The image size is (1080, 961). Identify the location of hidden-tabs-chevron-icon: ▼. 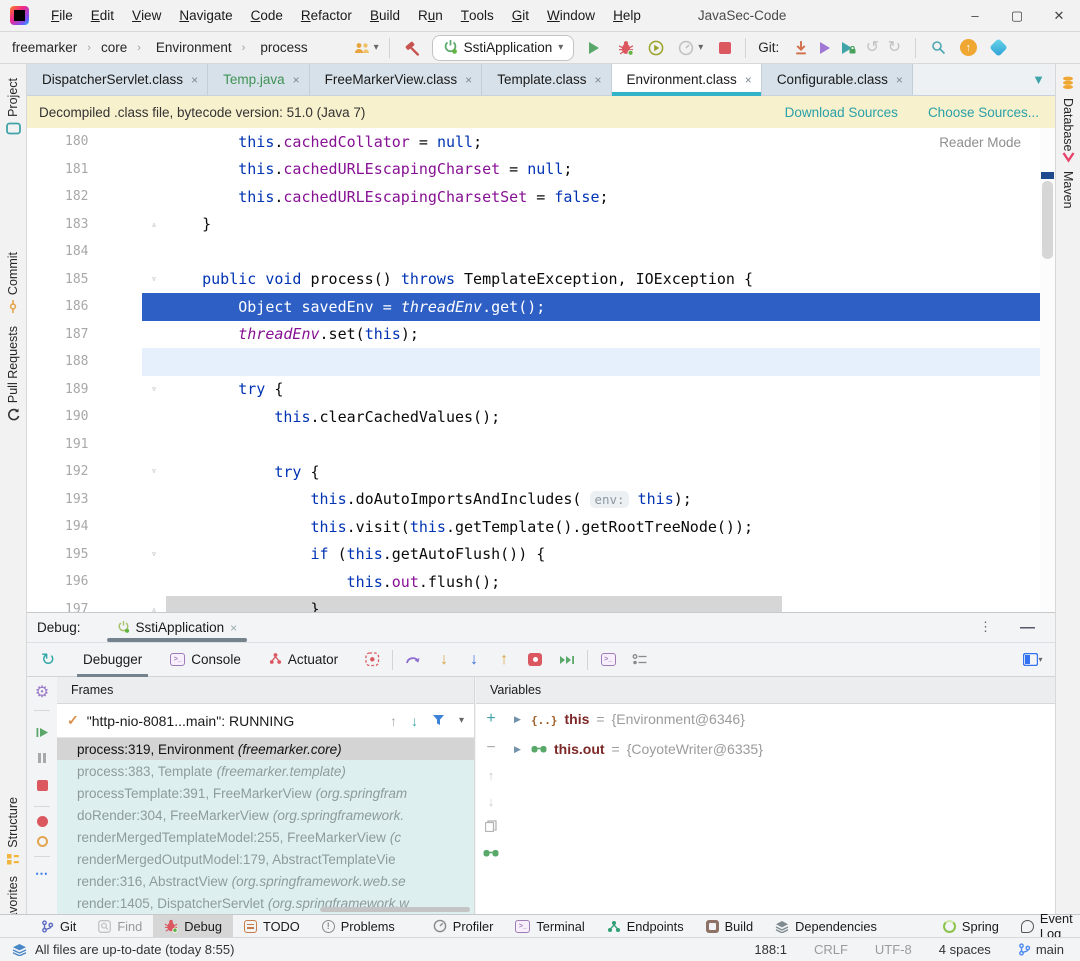
(1043, 79).